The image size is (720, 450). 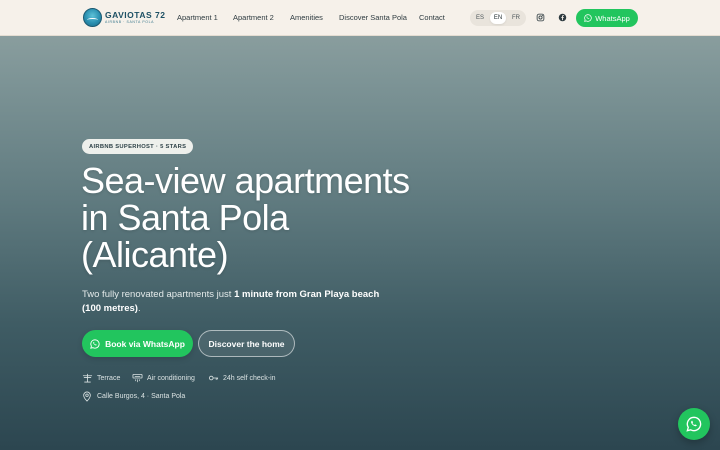 I want to click on address-text: Calle Burgos, 4 · Santa Pola, so click(x=141, y=396).